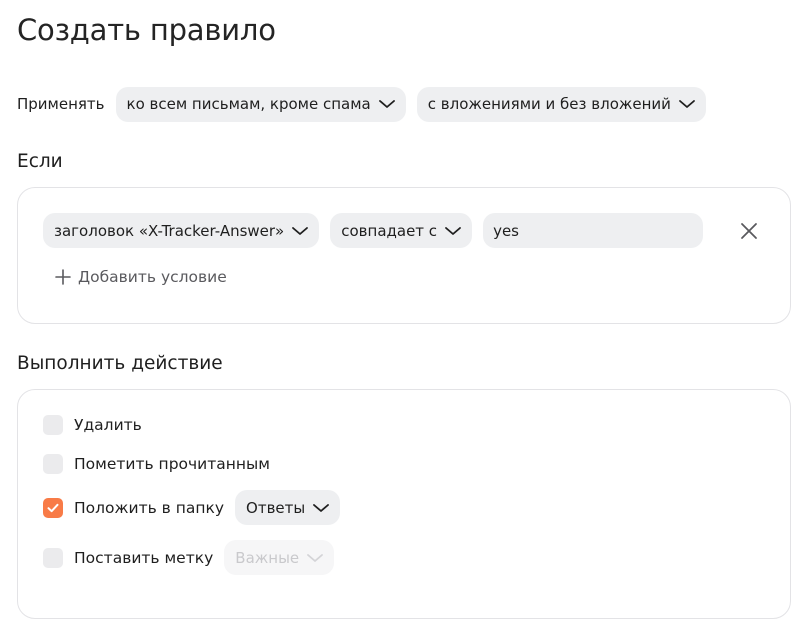 The height and width of the screenshot is (619, 810). What do you see at coordinates (267, 557) in the screenshot?
I see `label-select-value: Важные` at bounding box center [267, 557].